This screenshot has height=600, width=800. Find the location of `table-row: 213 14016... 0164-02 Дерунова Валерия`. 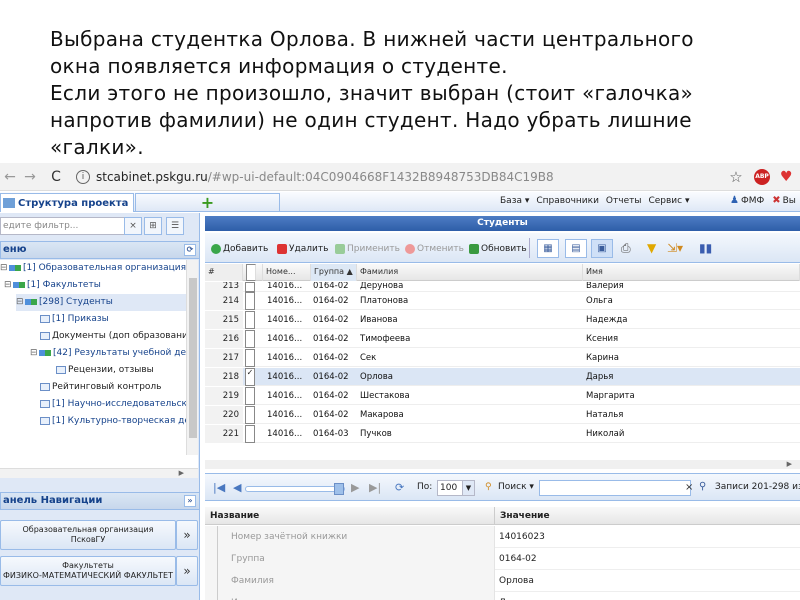

table-row: 213 14016... 0164-02 Дерунова Валерия is located at coordinates (502, 287).